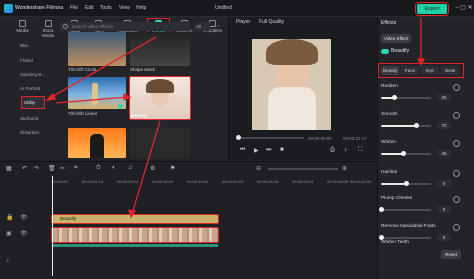 The width and height of the screenshot is (474, 279). What do you see at coordinates (22, 23) in the screenshot?
I see `media-icon` at bounding box center [22, 23].